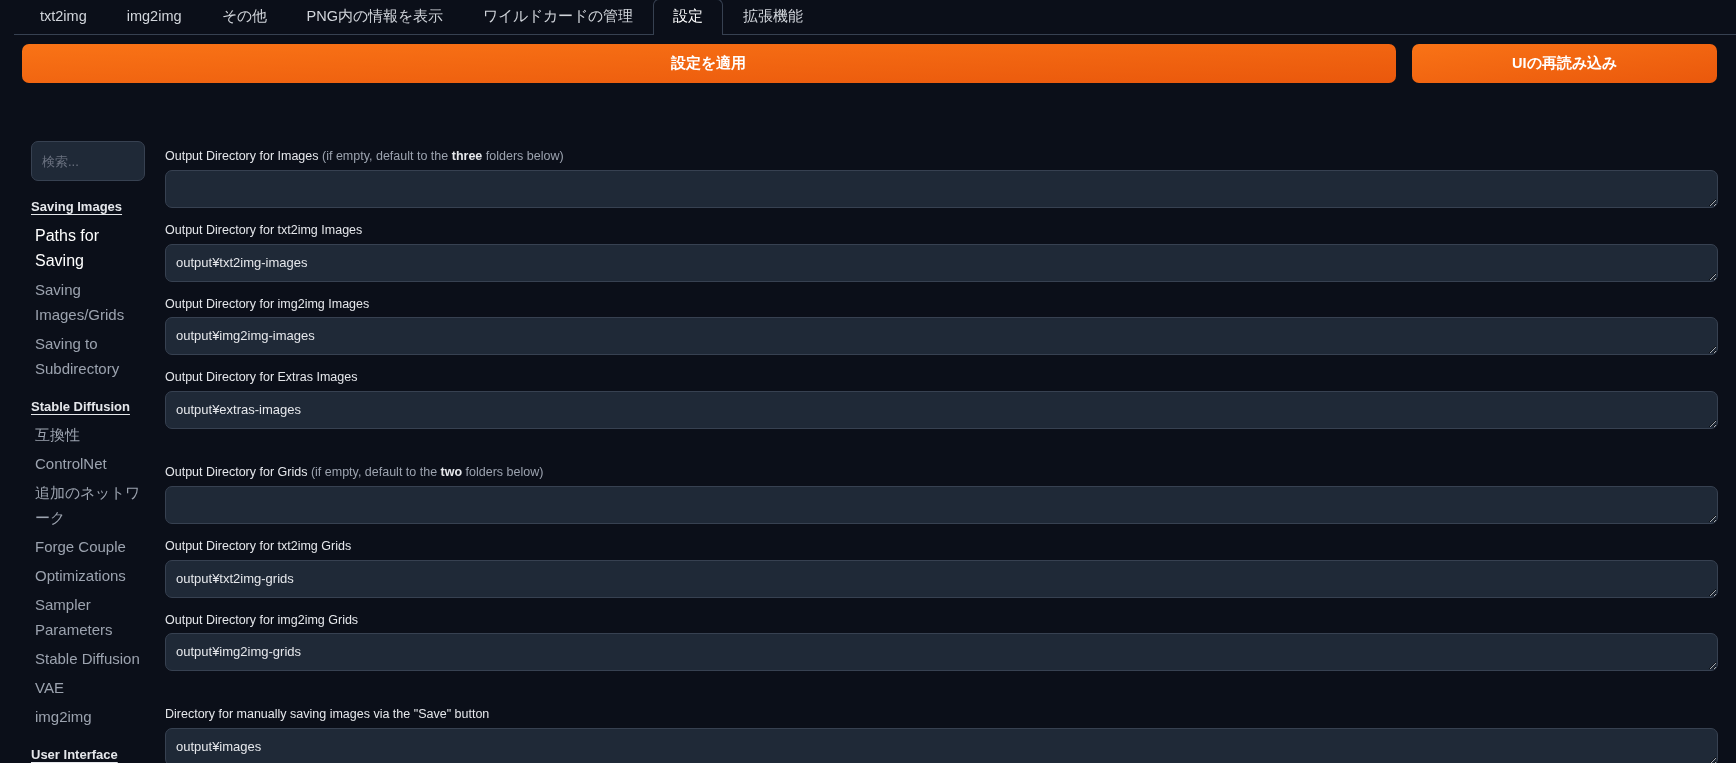 Image resolution: width=1736 pixels, height=763 pixels. What do you see at coordinates (90, 463) in the screenshot?
I see `sidebar-item: ControlNet` at bounding box center [90, 463].